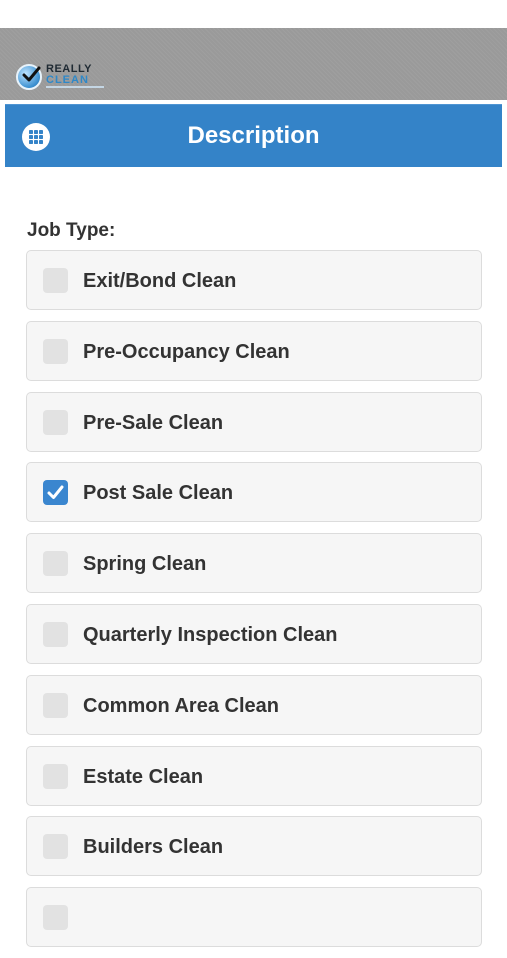  What do you see at coordinates (254, 917) in the screenshot?
I see `option-partially-visible` at bounding box center [254, 917].